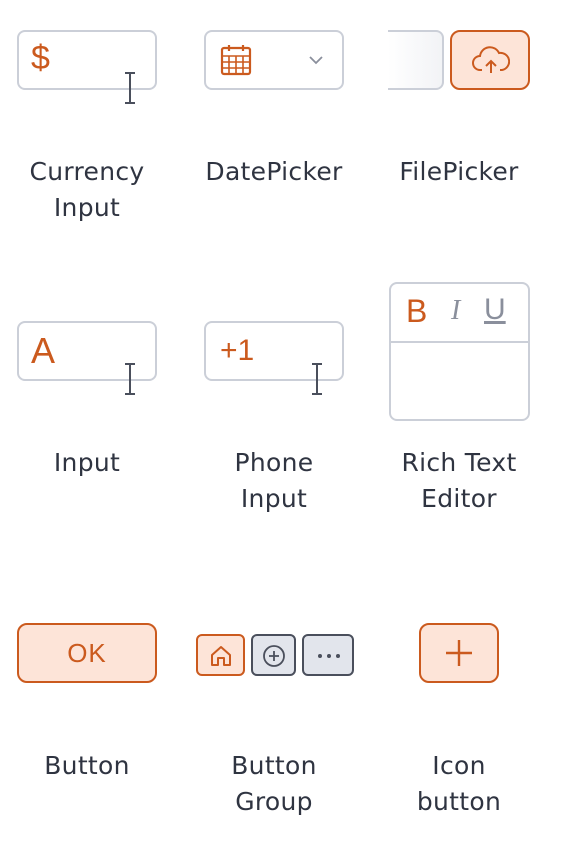 The image size is (564, 856). I want to click on phone-prefix: +1, so click(237, 350).